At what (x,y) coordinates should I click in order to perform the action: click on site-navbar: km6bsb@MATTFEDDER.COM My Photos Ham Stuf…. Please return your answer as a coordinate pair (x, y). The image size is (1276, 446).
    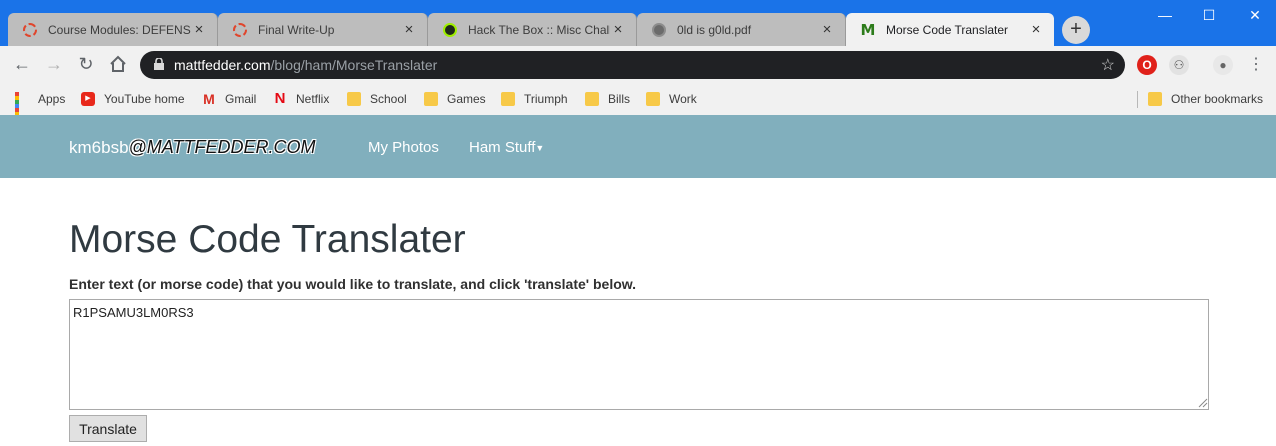
    Looking at the image, I should click on (638, 146).